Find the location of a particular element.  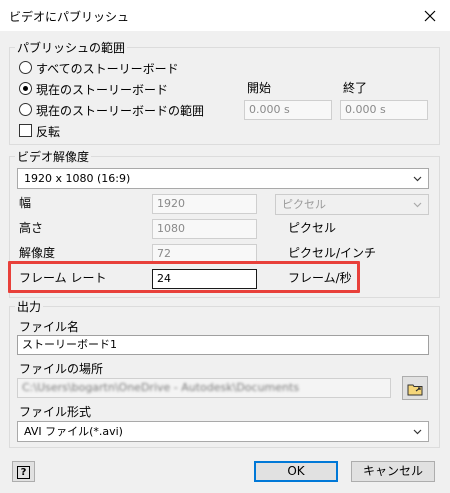

radio-current-range is located at coordinates (25, 109).